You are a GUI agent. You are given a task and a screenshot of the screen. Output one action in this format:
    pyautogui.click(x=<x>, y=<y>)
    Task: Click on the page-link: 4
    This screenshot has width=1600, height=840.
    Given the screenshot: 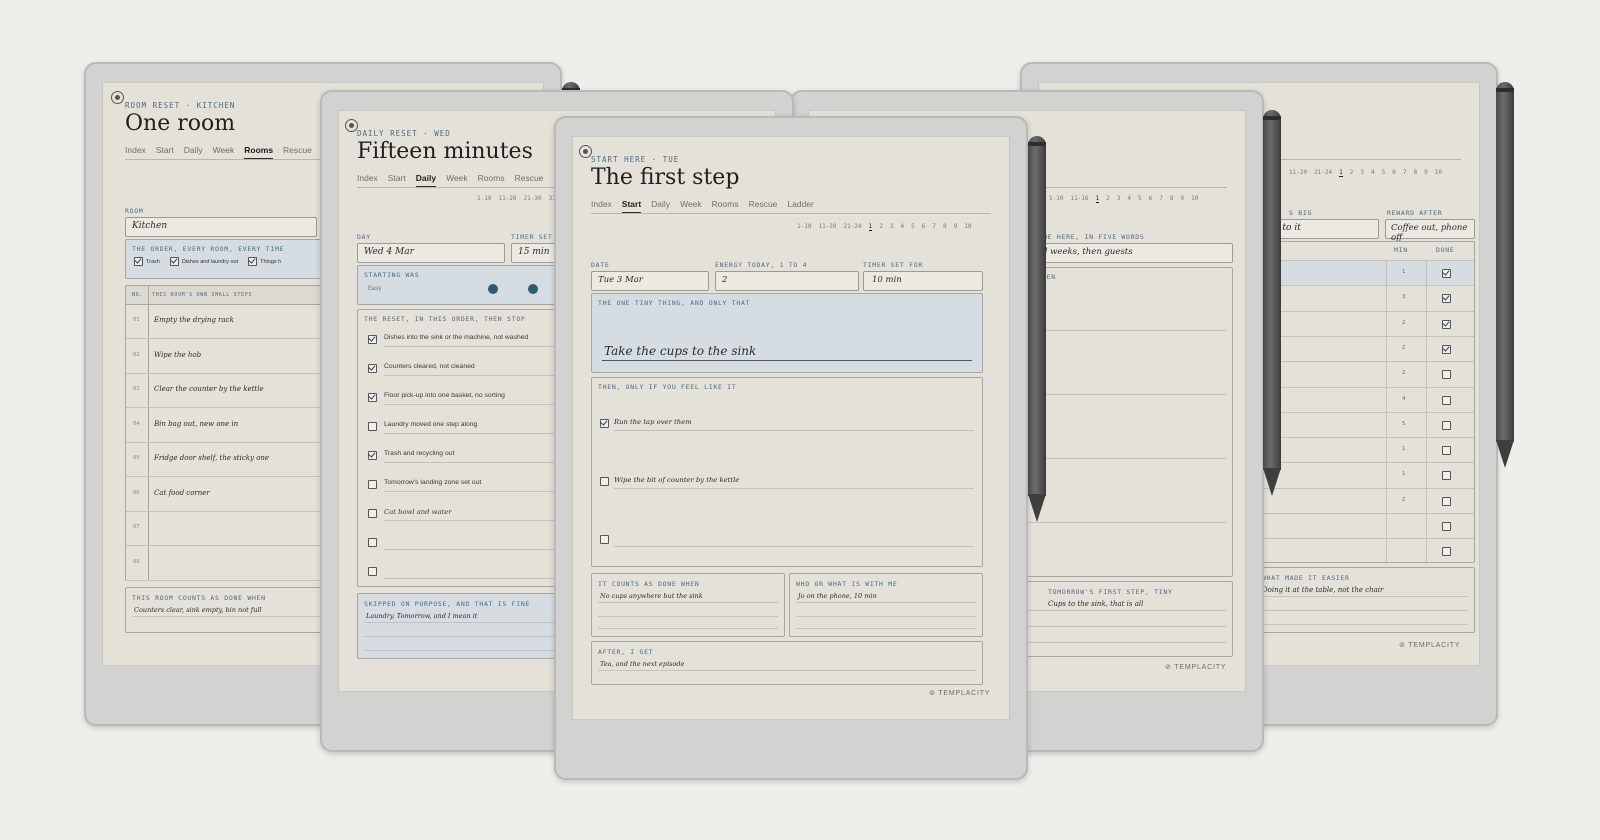 What is the action you would take?
    pyautogui.click(x=1373, y=173)
    